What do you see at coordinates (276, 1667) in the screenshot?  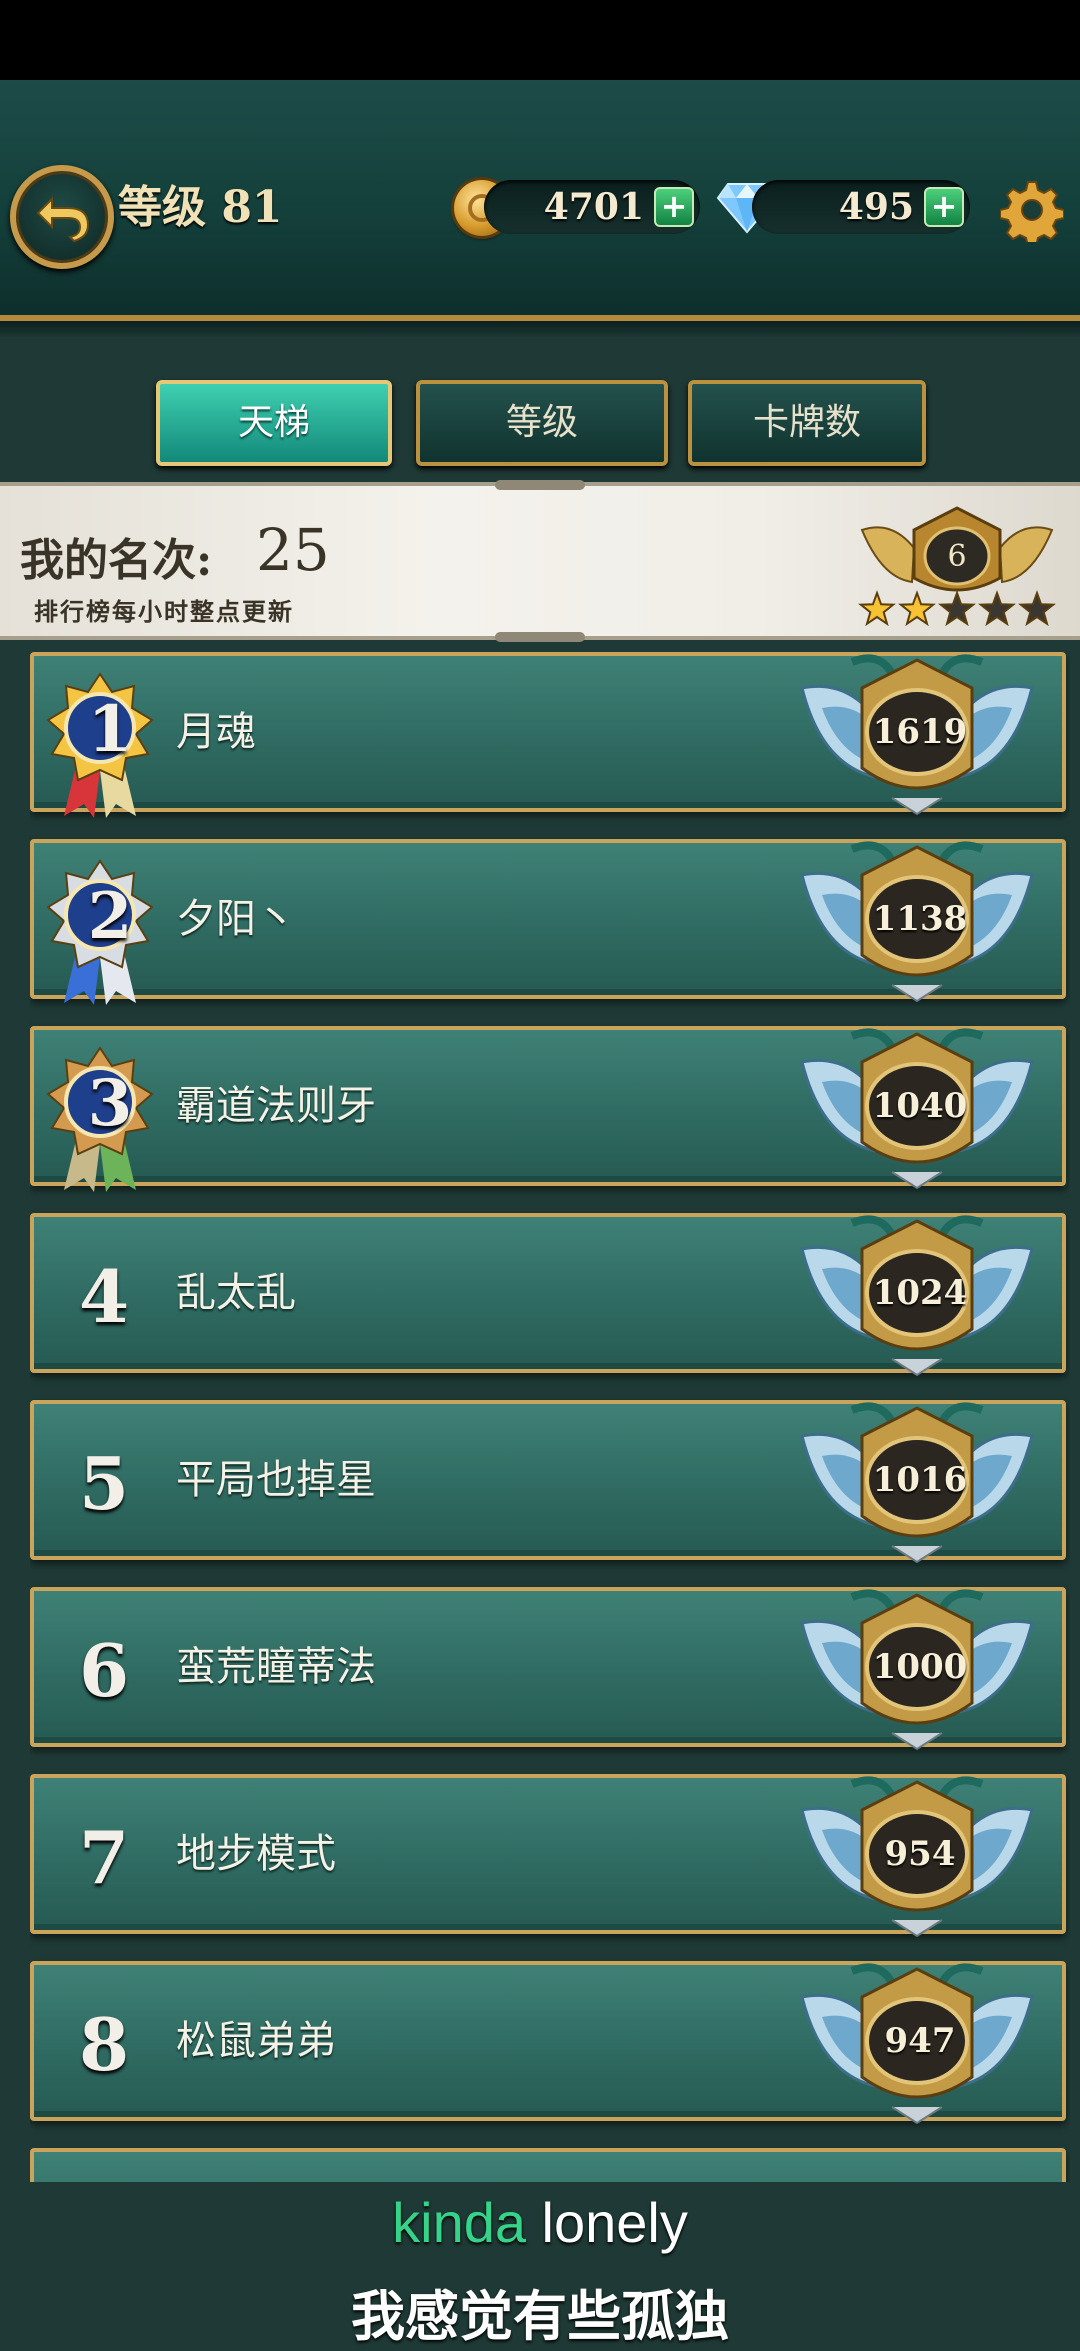 I see `player-name: 蛮荒瞳蒂法` at bounding box center [276, 1667].